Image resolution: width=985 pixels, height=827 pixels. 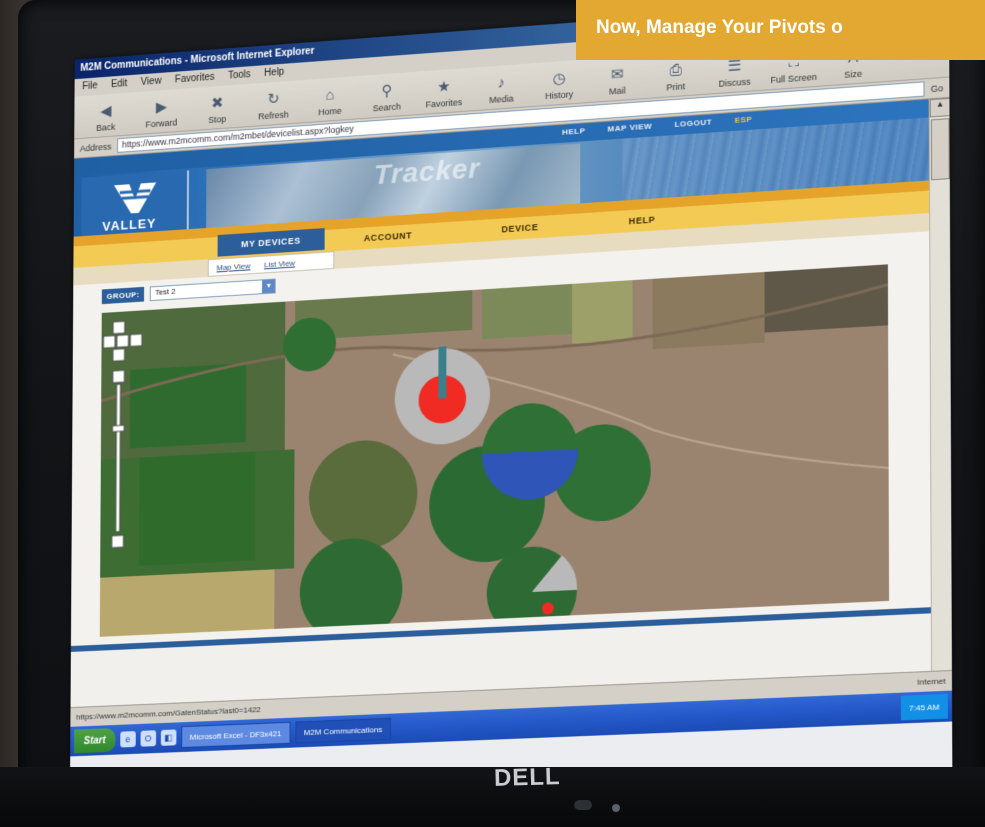 I want to click on desk-surface, so click(x=492, y=797).